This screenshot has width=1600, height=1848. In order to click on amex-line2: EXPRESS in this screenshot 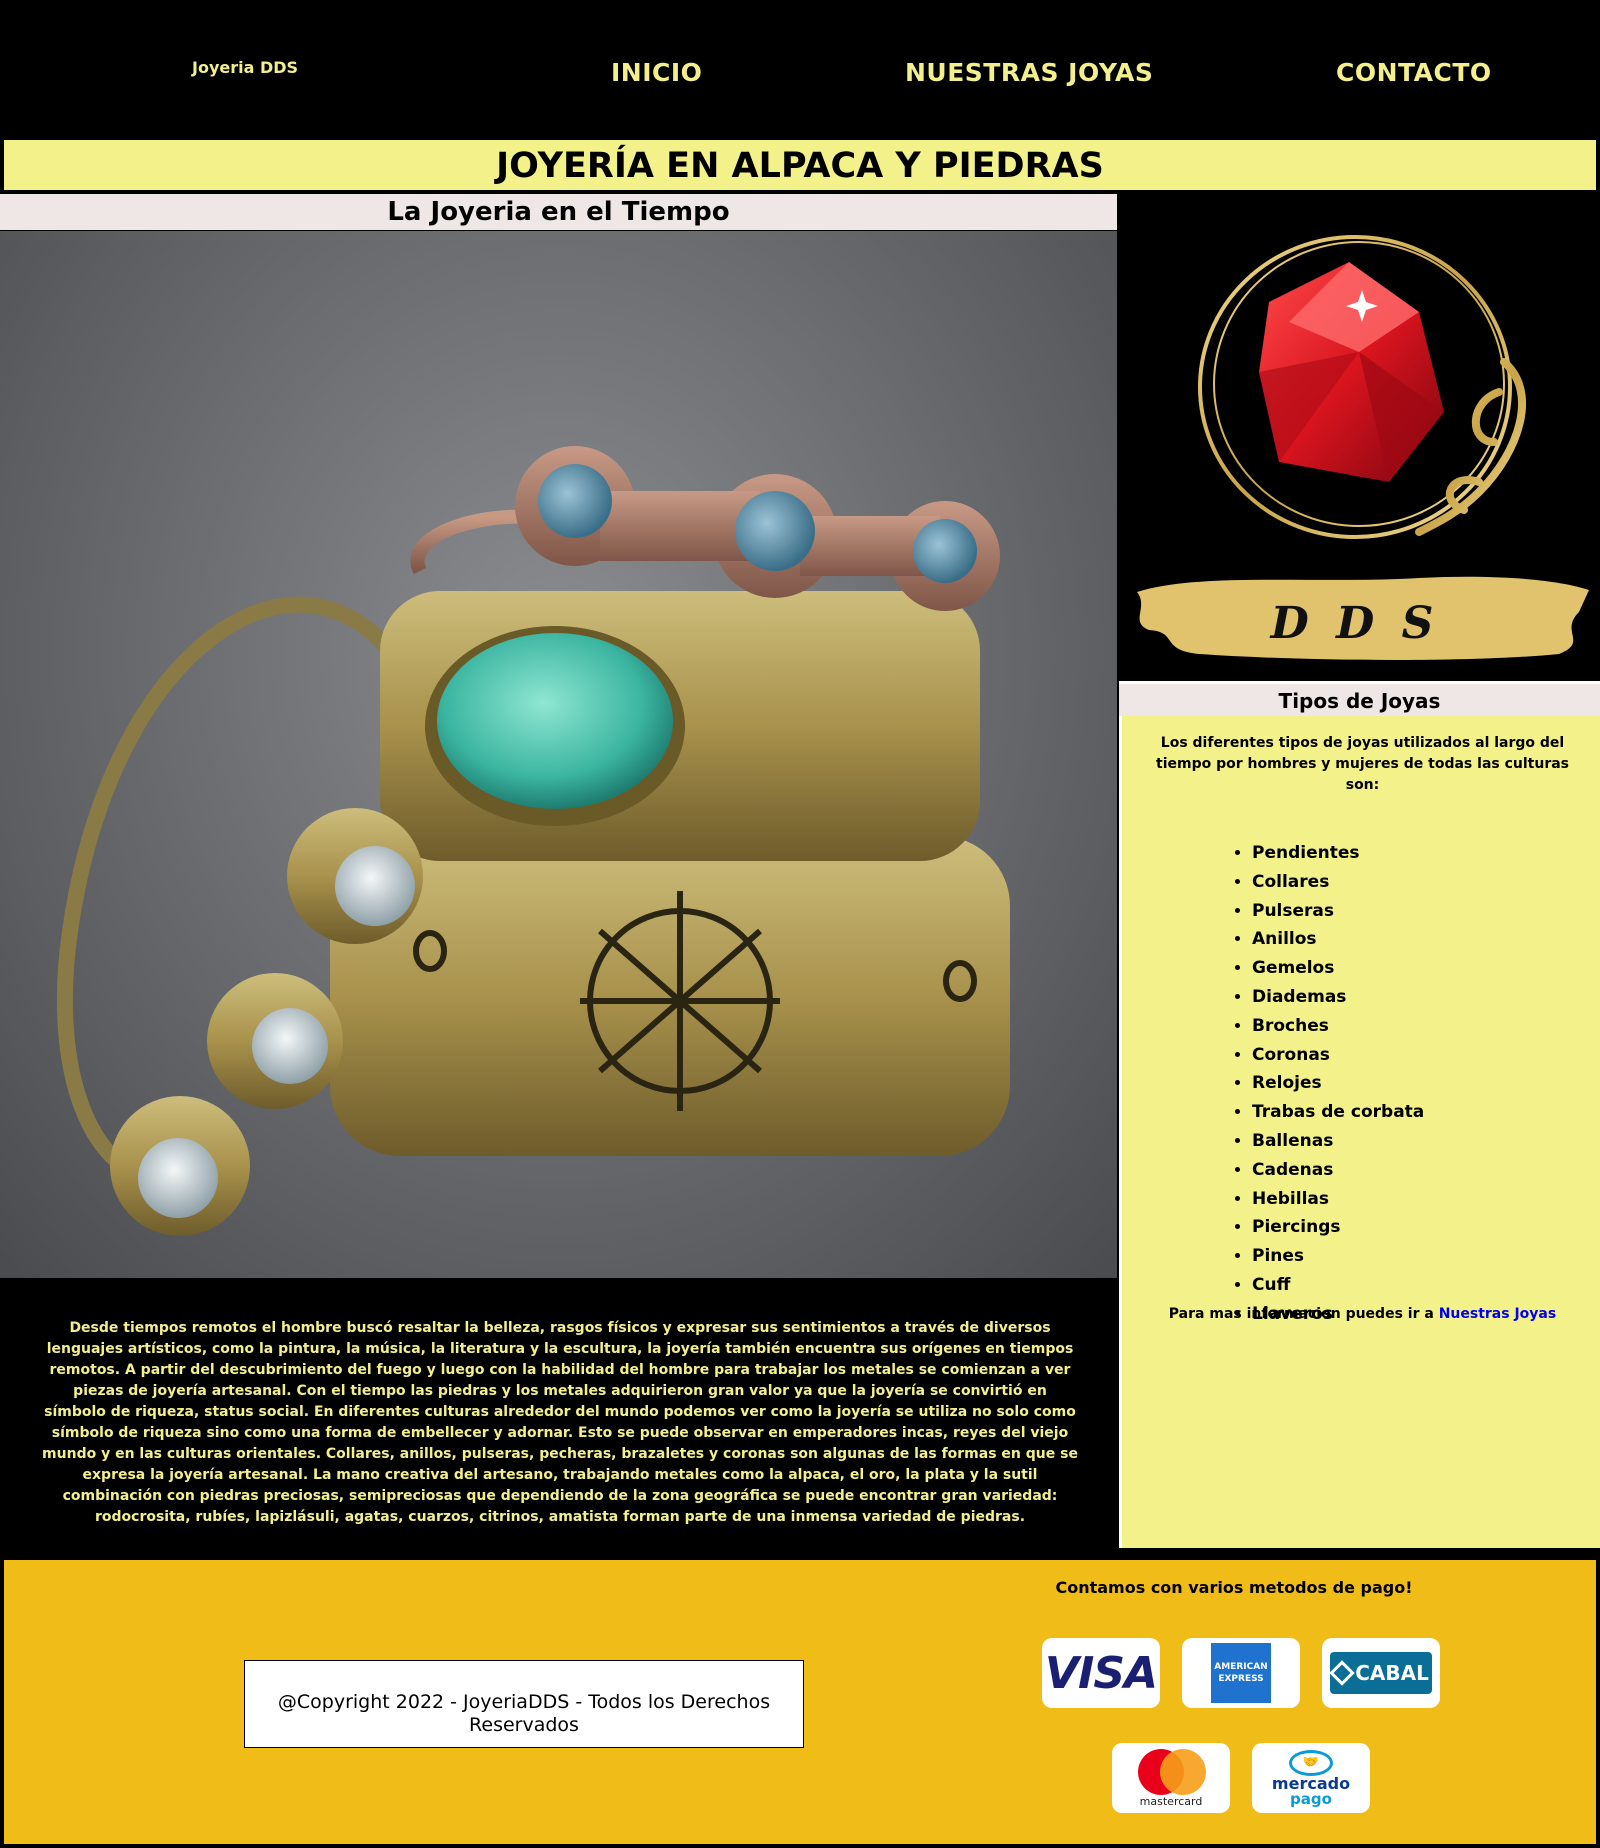, I will do `click(1241, 1679)`.